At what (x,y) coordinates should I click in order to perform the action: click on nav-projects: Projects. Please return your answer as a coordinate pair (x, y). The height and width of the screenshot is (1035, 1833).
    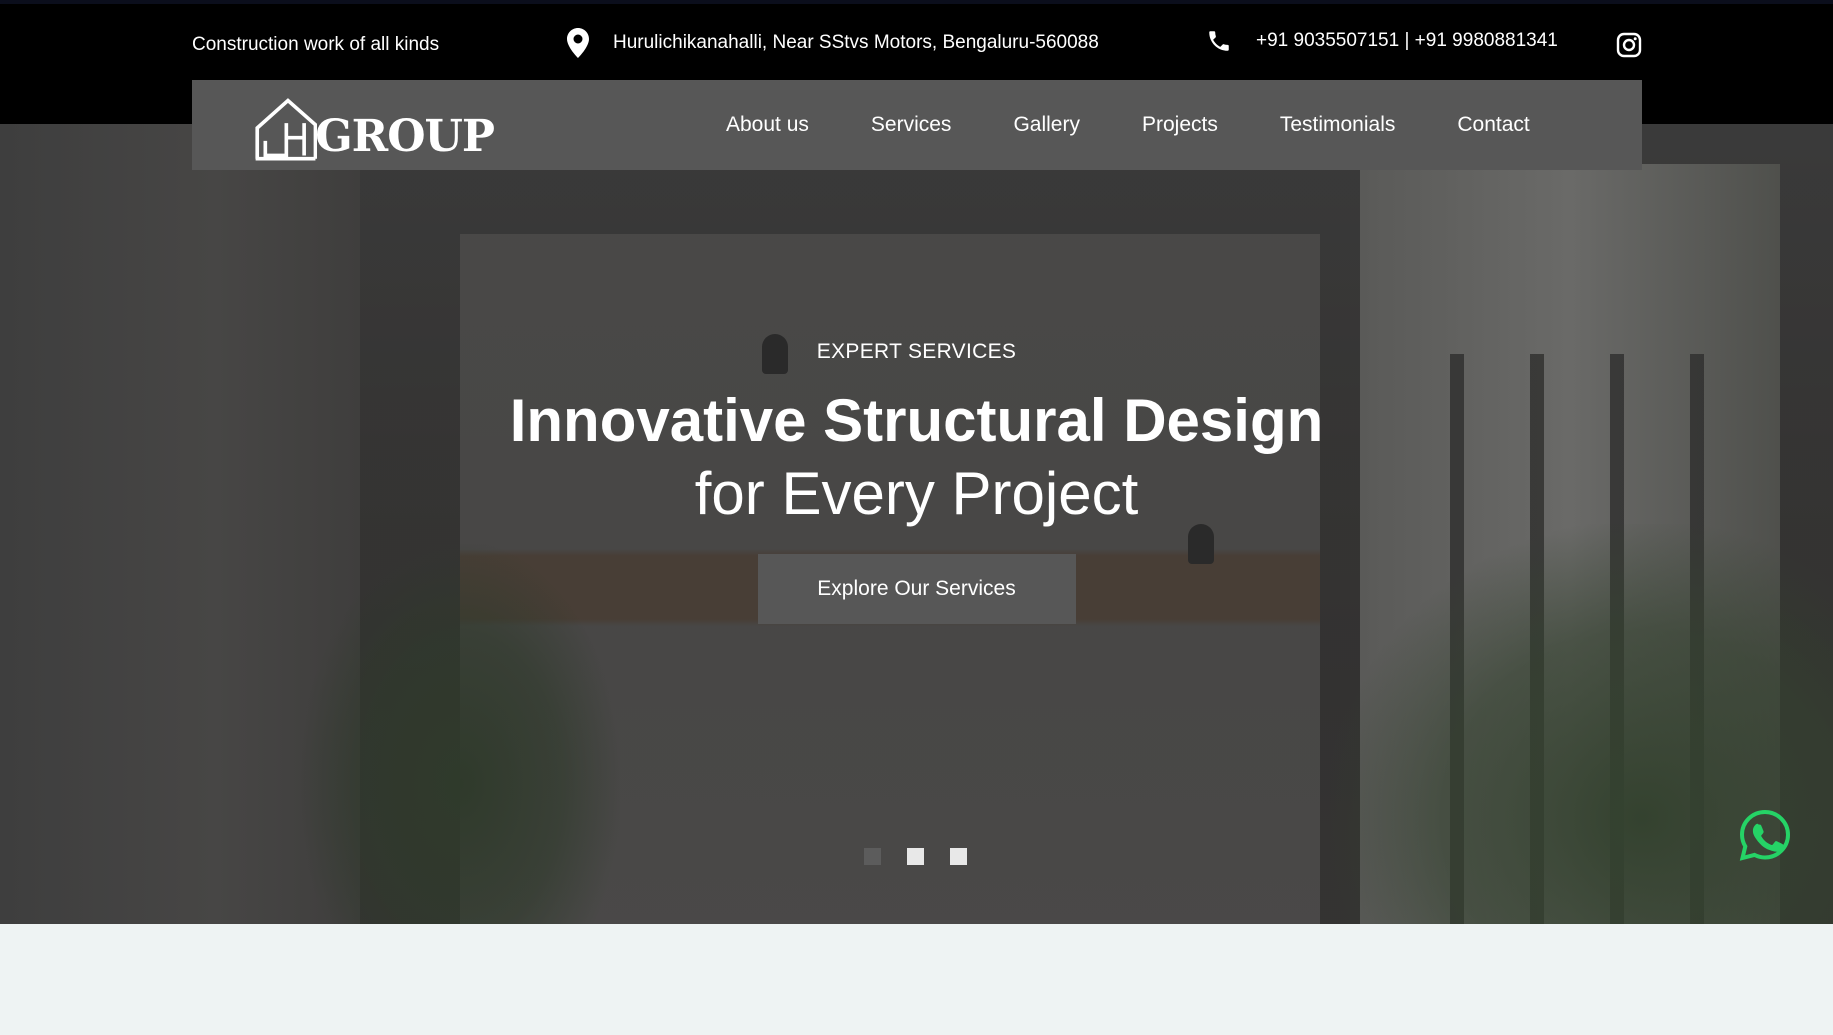
    Looking at the image, I should click on (1180, 125).